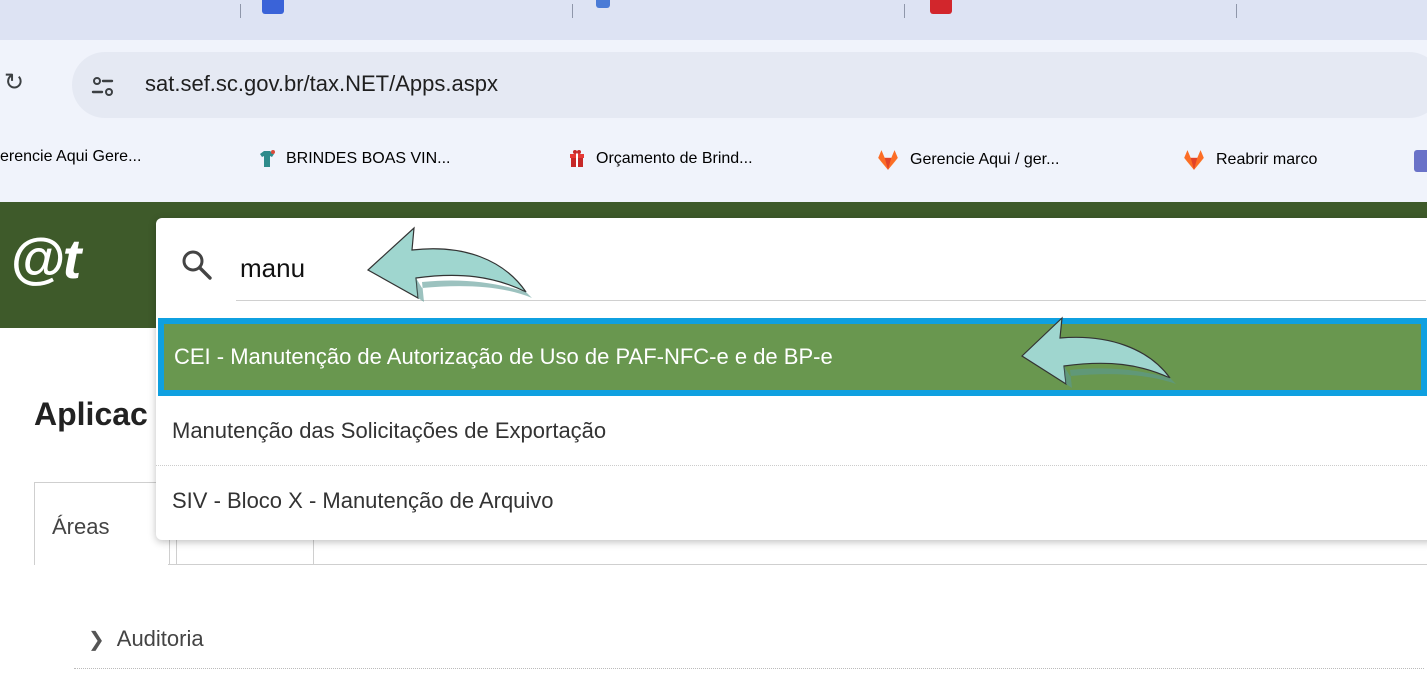  I want to click on tab-areas-label: Áreas, so click(80, 527).